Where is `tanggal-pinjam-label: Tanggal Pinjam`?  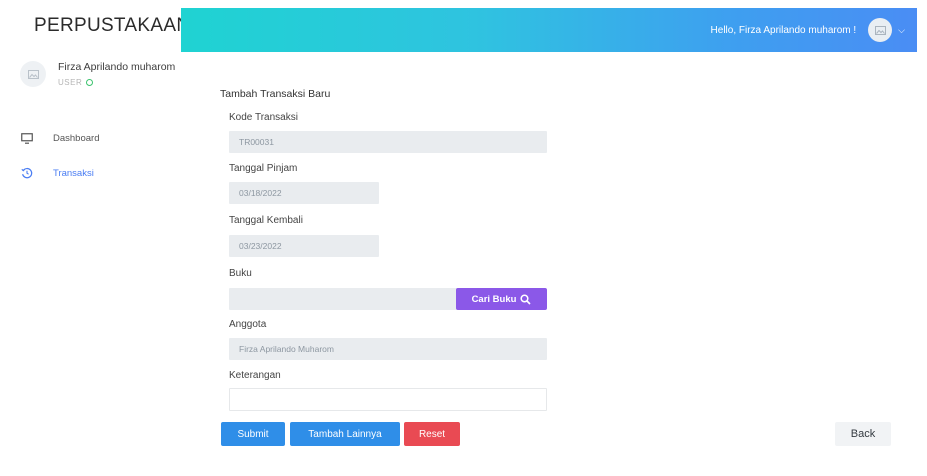
tanggal-pinjam-label: Tanggal Pinjam is located at coordinates (263, 168).